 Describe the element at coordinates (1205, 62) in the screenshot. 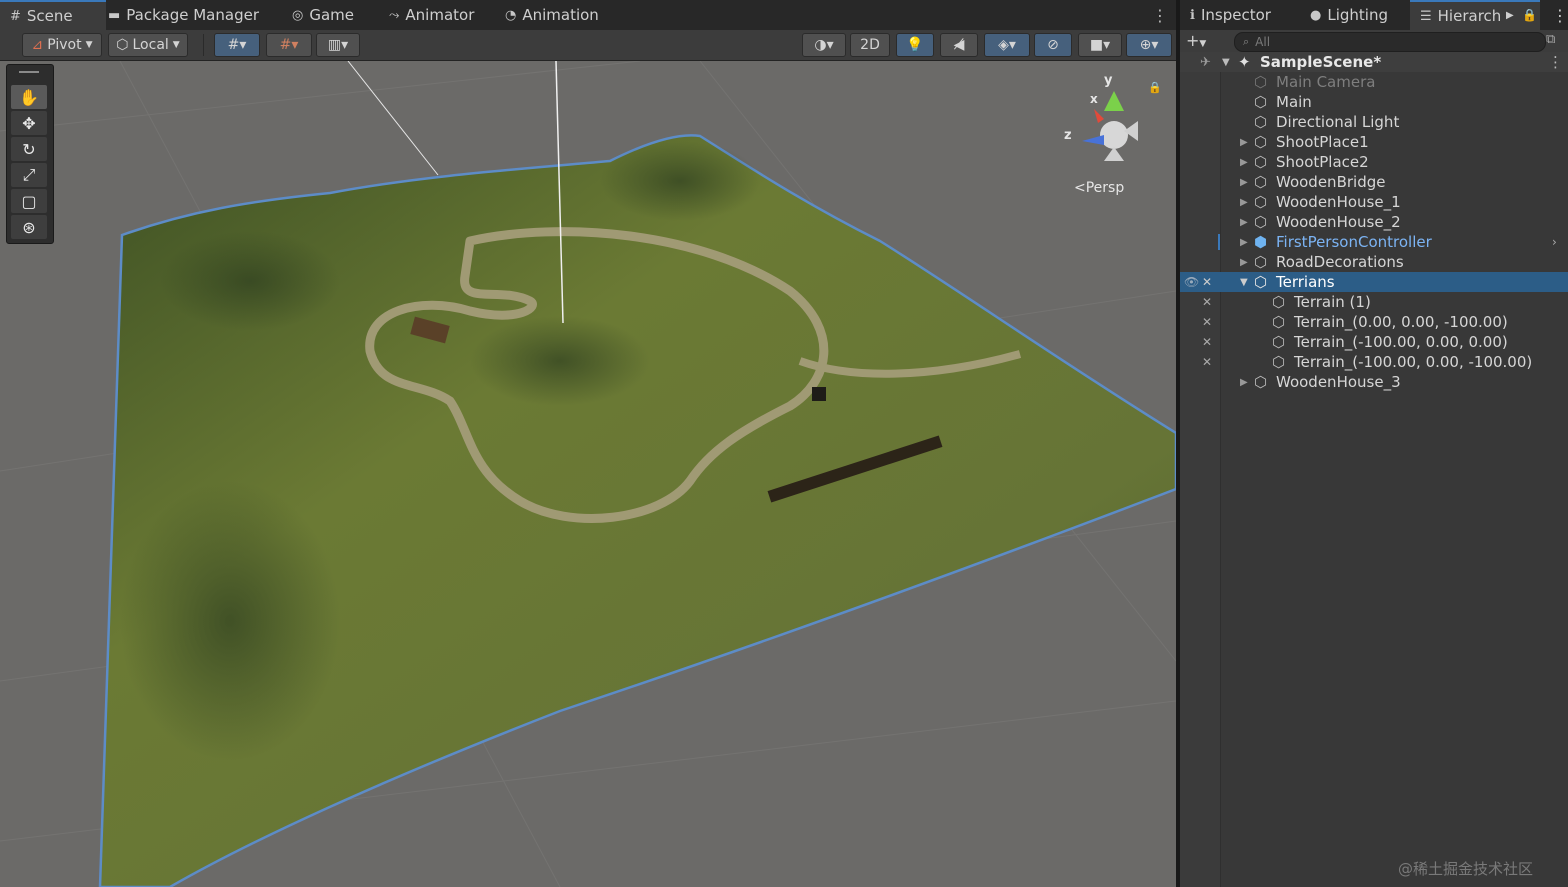

I see `picking-icon: ✈` at that location.